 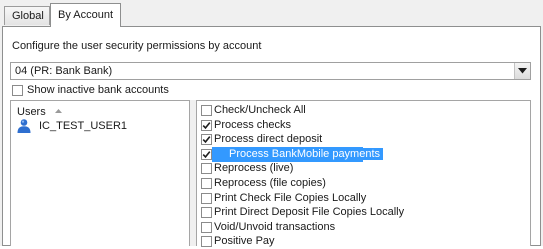 What do you see at coordinates (24, 126) in the screenshot?
I see `user-icon` at bounding box center [24, 126].